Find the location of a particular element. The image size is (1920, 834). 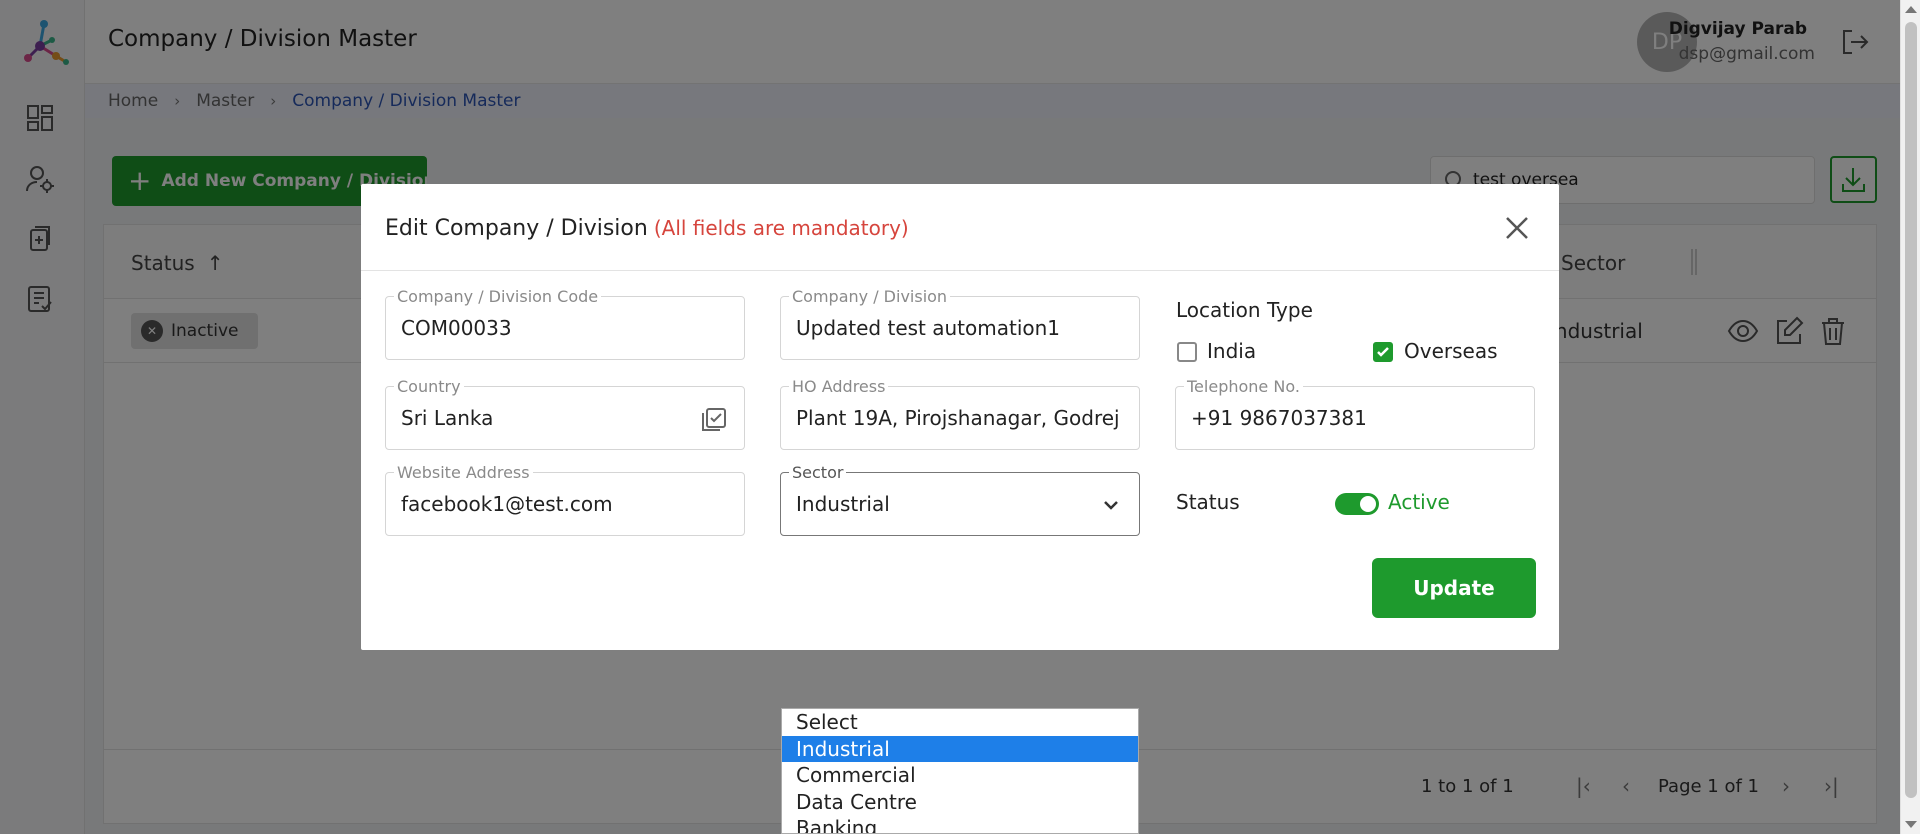

website-field: Website Address facebook1@test.com is located at coordinates (565, 499).